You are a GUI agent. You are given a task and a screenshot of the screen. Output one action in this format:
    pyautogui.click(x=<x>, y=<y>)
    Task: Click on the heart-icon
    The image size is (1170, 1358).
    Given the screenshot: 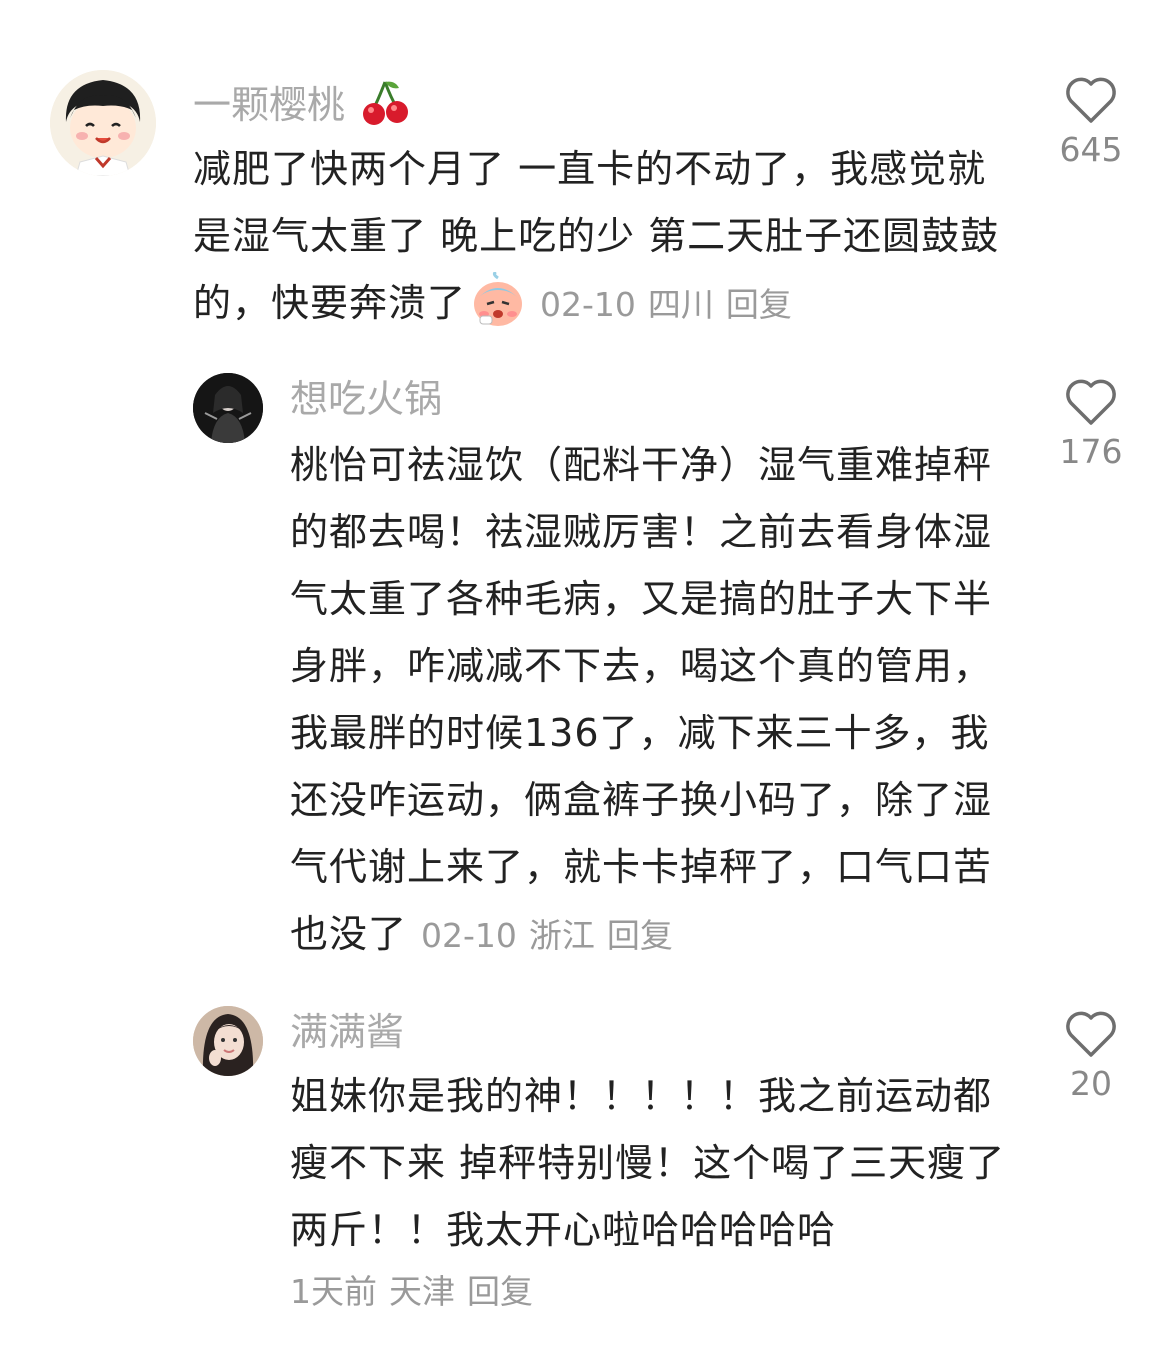 What is the action you would take?
    pyautogui.click(x=1091, y=1034)
    